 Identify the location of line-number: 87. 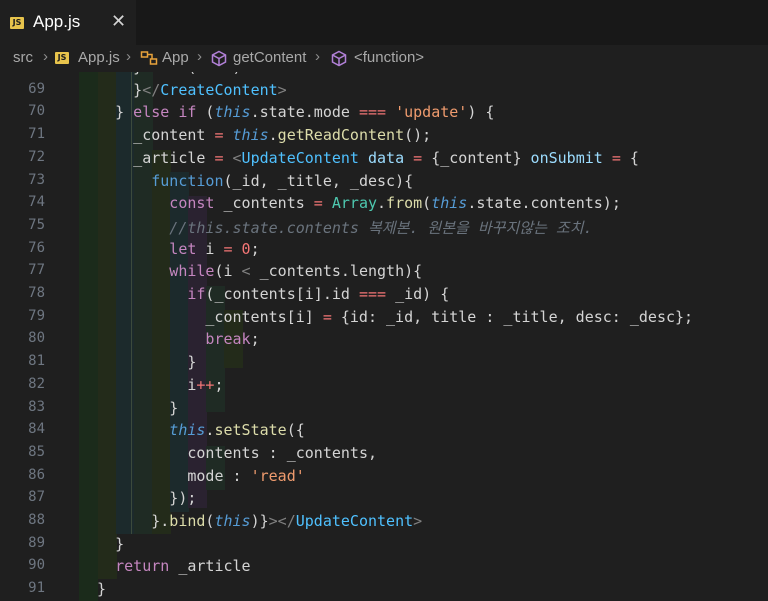
(36, 497).